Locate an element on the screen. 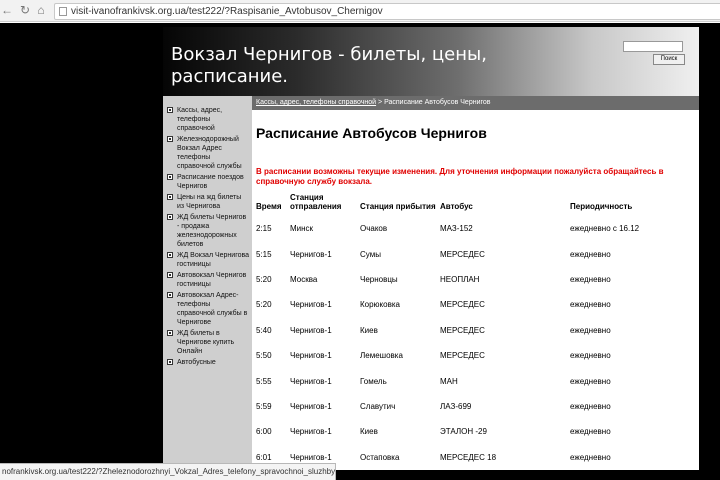 The image size is (720, 480). sidebar-item: ЖД Вокзал Чернигова гостиницы is located at coordinates (207, 260).